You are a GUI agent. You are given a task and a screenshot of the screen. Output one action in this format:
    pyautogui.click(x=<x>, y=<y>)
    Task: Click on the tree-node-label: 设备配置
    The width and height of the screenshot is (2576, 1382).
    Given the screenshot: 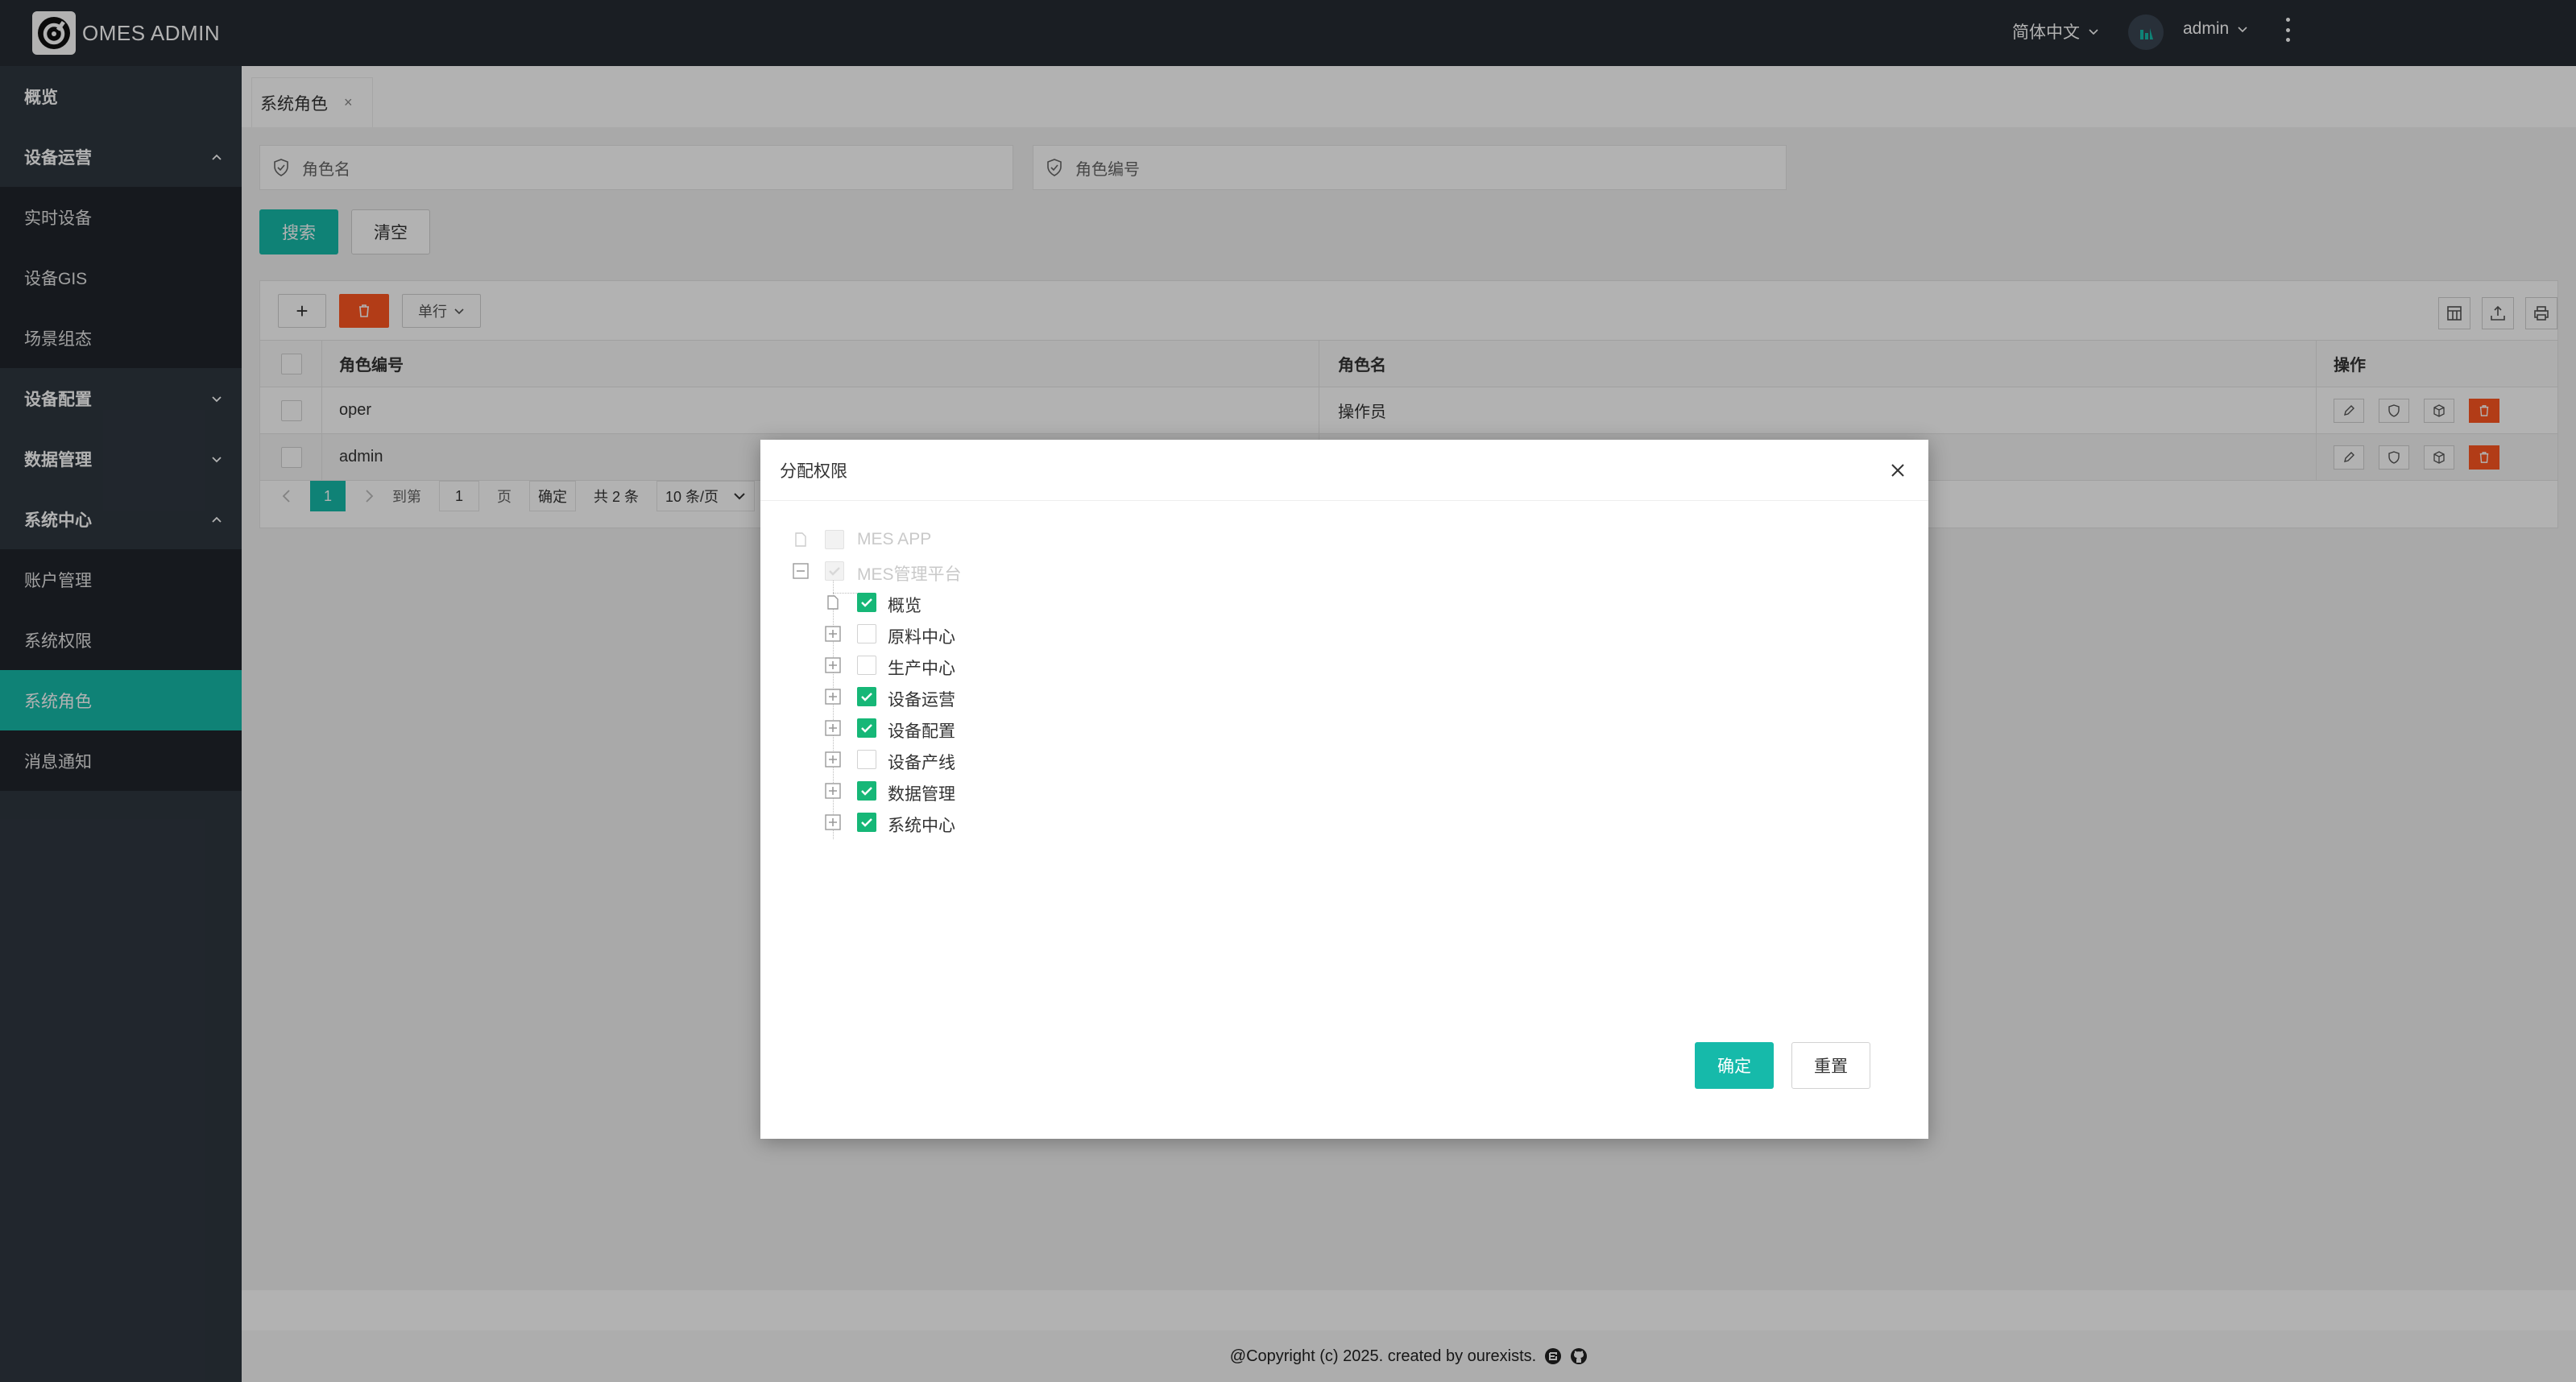 What is the action you would take?
    pyautogui.click(x=921, y=731)
    